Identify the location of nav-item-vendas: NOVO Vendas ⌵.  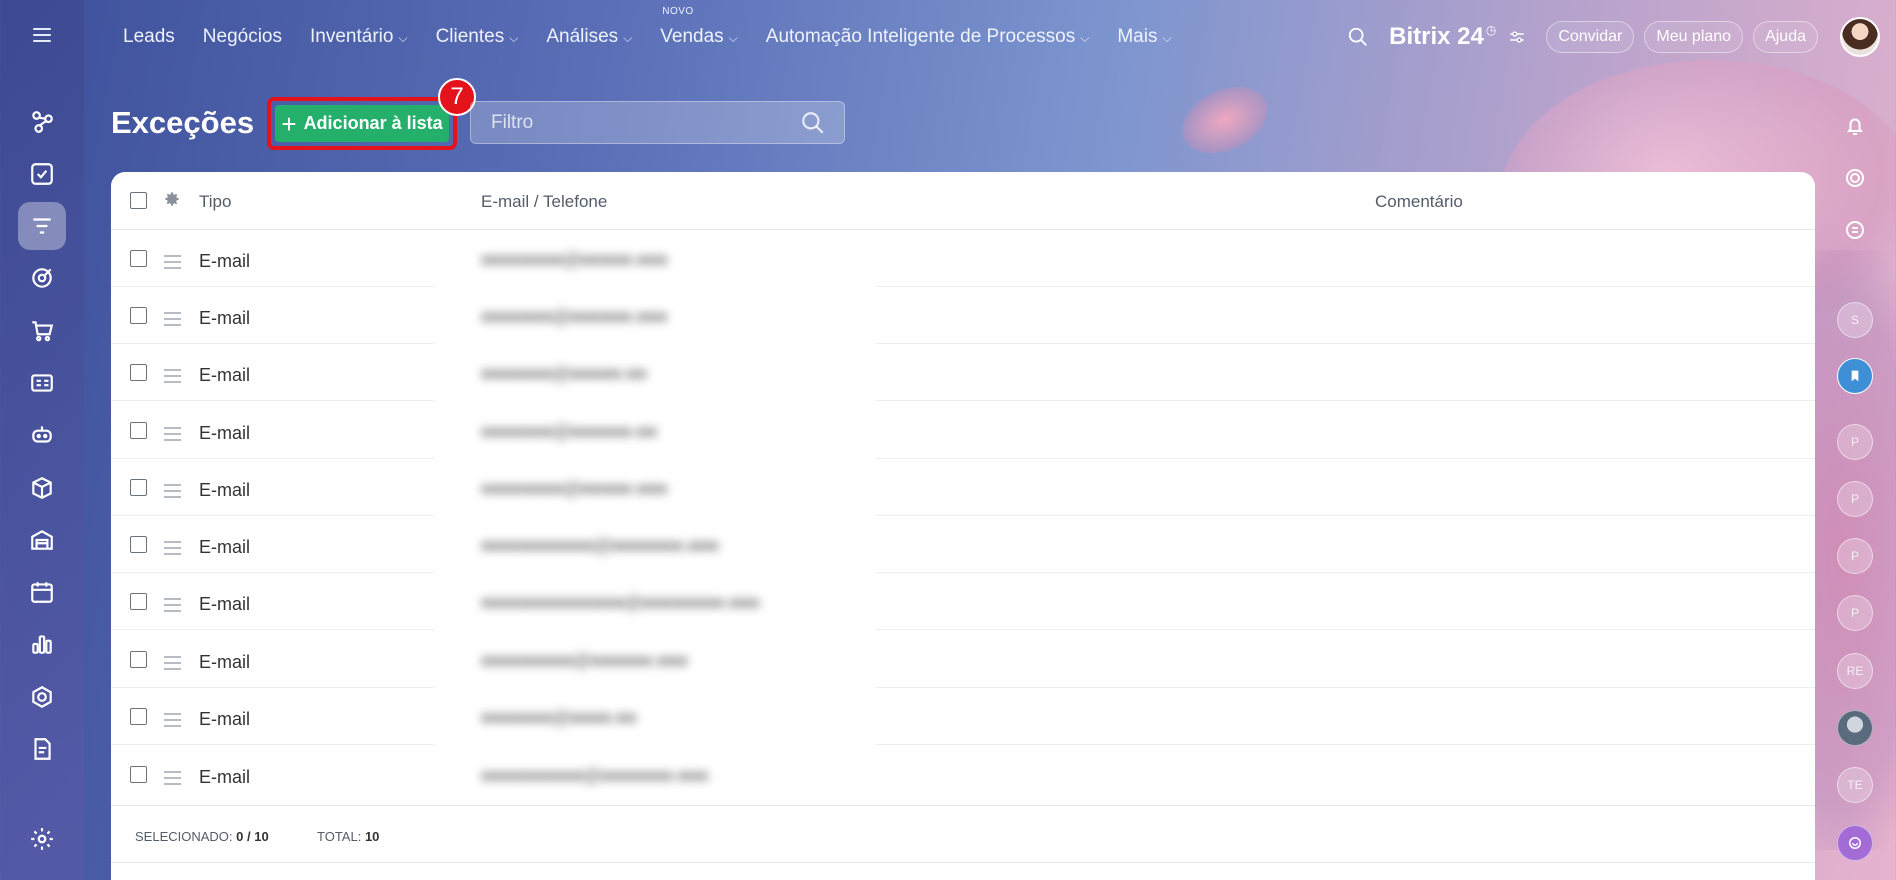
(699, 27).